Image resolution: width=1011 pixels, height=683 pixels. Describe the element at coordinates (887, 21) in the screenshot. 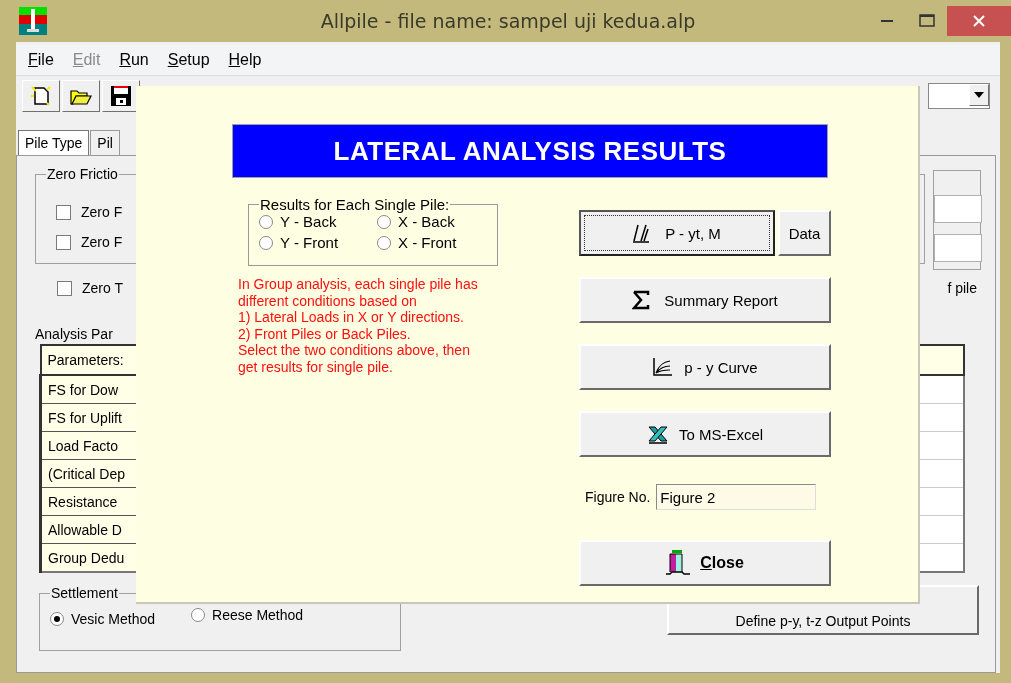

I see `minimize-icon` at that location.